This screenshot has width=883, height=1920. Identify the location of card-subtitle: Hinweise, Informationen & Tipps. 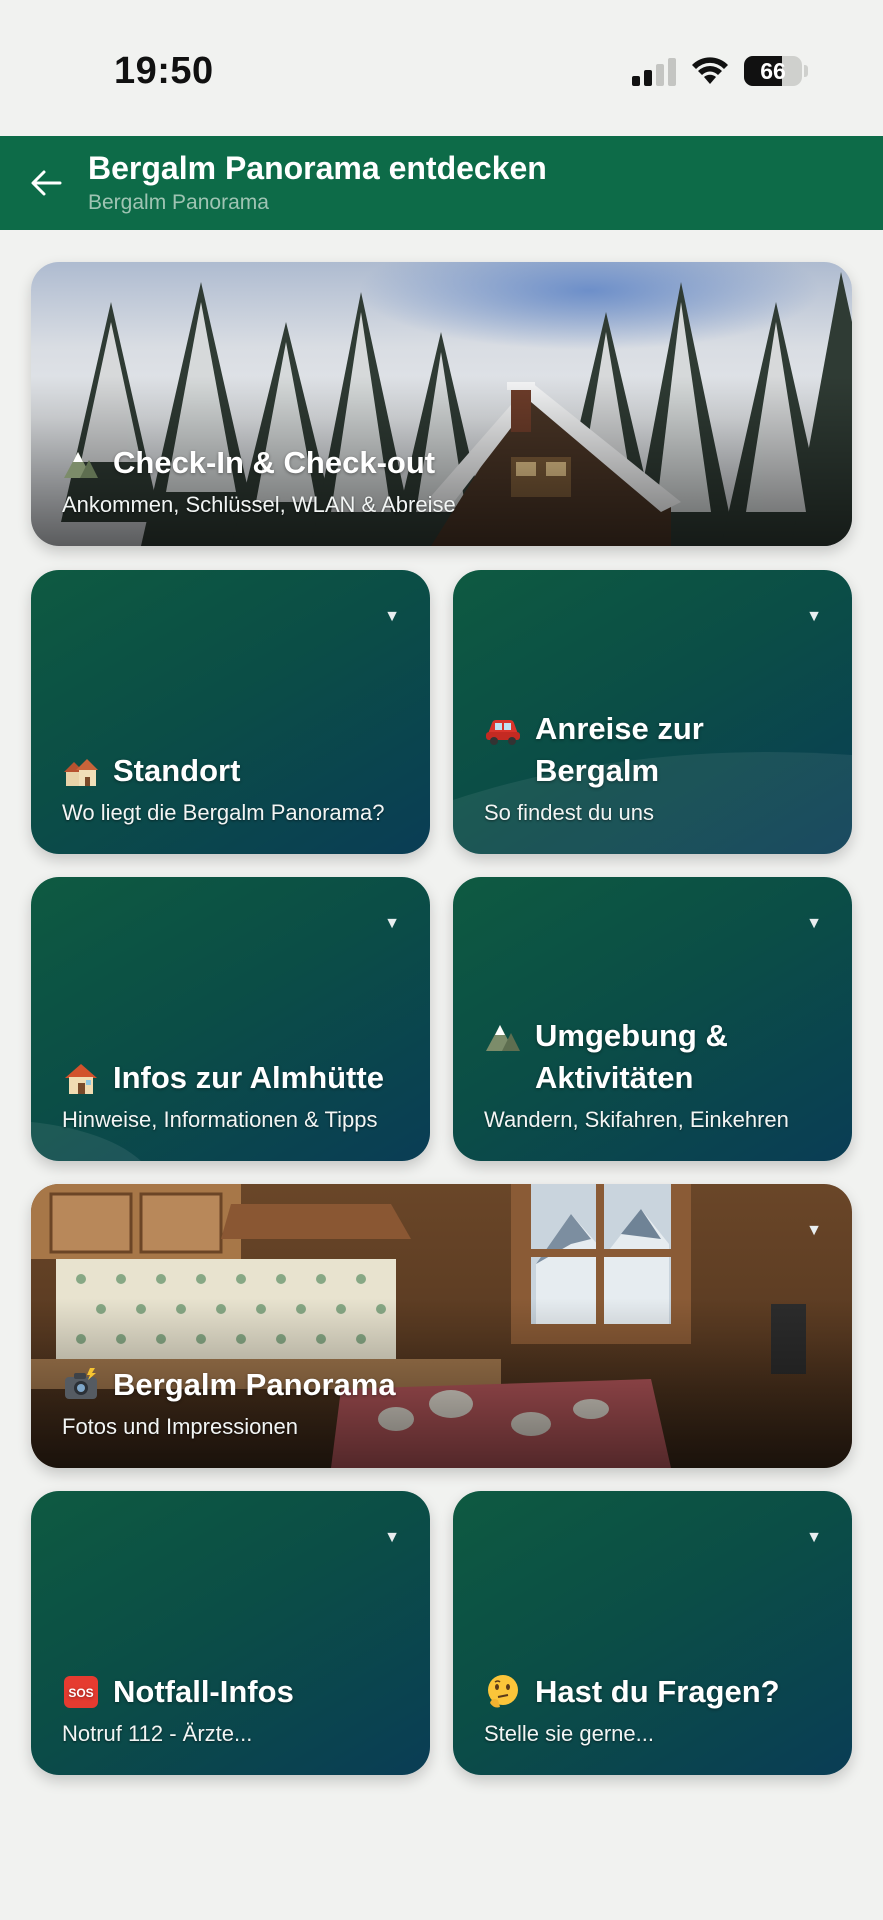
(220, 1119).